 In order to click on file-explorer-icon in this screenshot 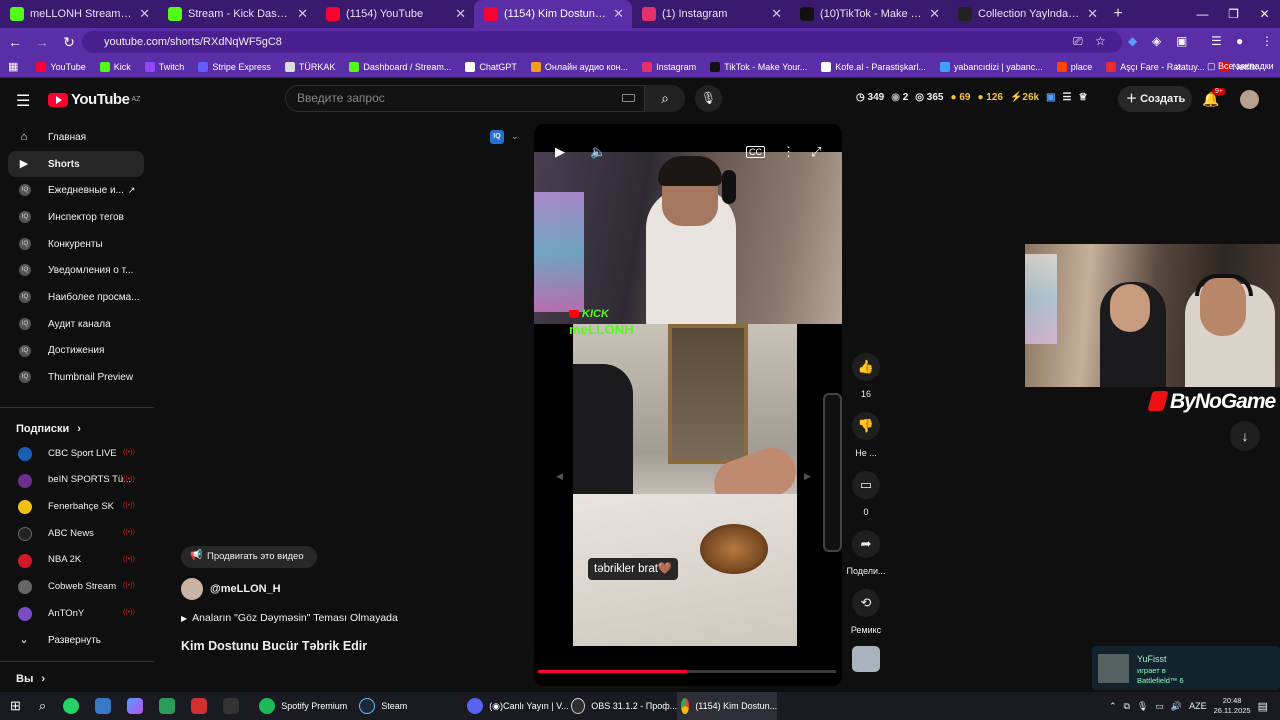, I will do `click(106, 706)`.